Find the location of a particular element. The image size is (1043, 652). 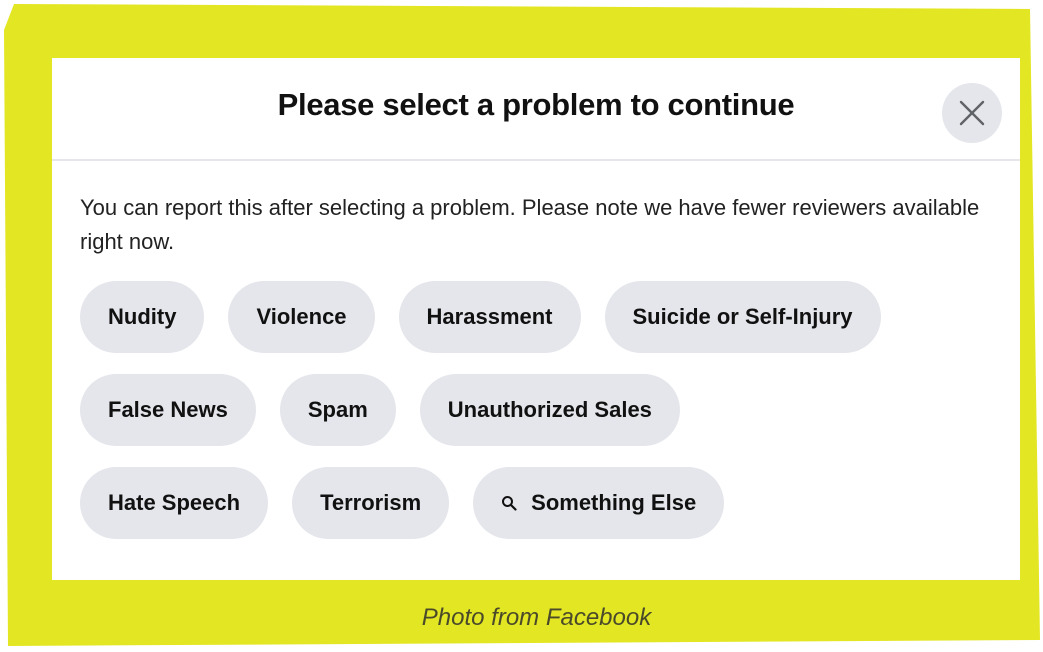

chip-hate-speech: Hate Speech is located at coordinates (174, 503).